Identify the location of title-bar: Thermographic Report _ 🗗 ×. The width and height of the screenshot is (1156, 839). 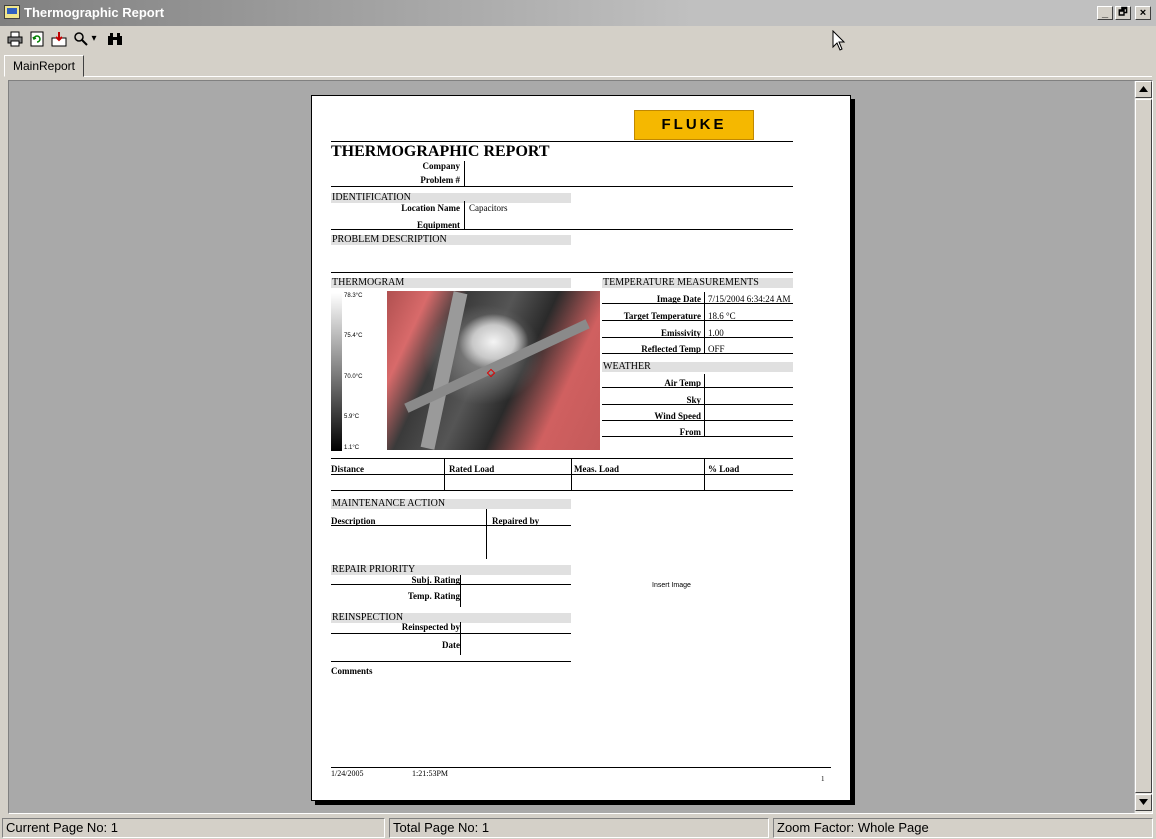
(578, 13).